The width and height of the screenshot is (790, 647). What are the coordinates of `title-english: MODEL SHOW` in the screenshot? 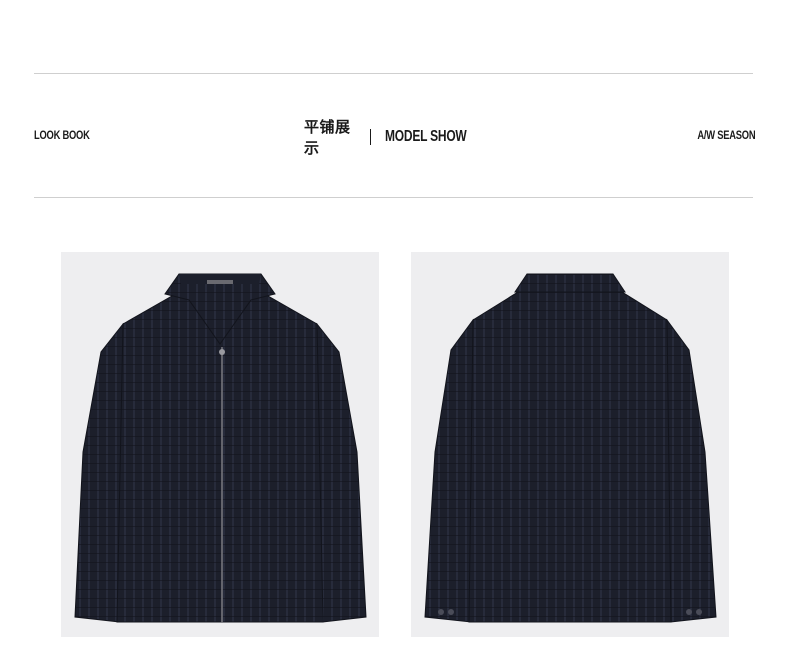 It's located at (426, 136).